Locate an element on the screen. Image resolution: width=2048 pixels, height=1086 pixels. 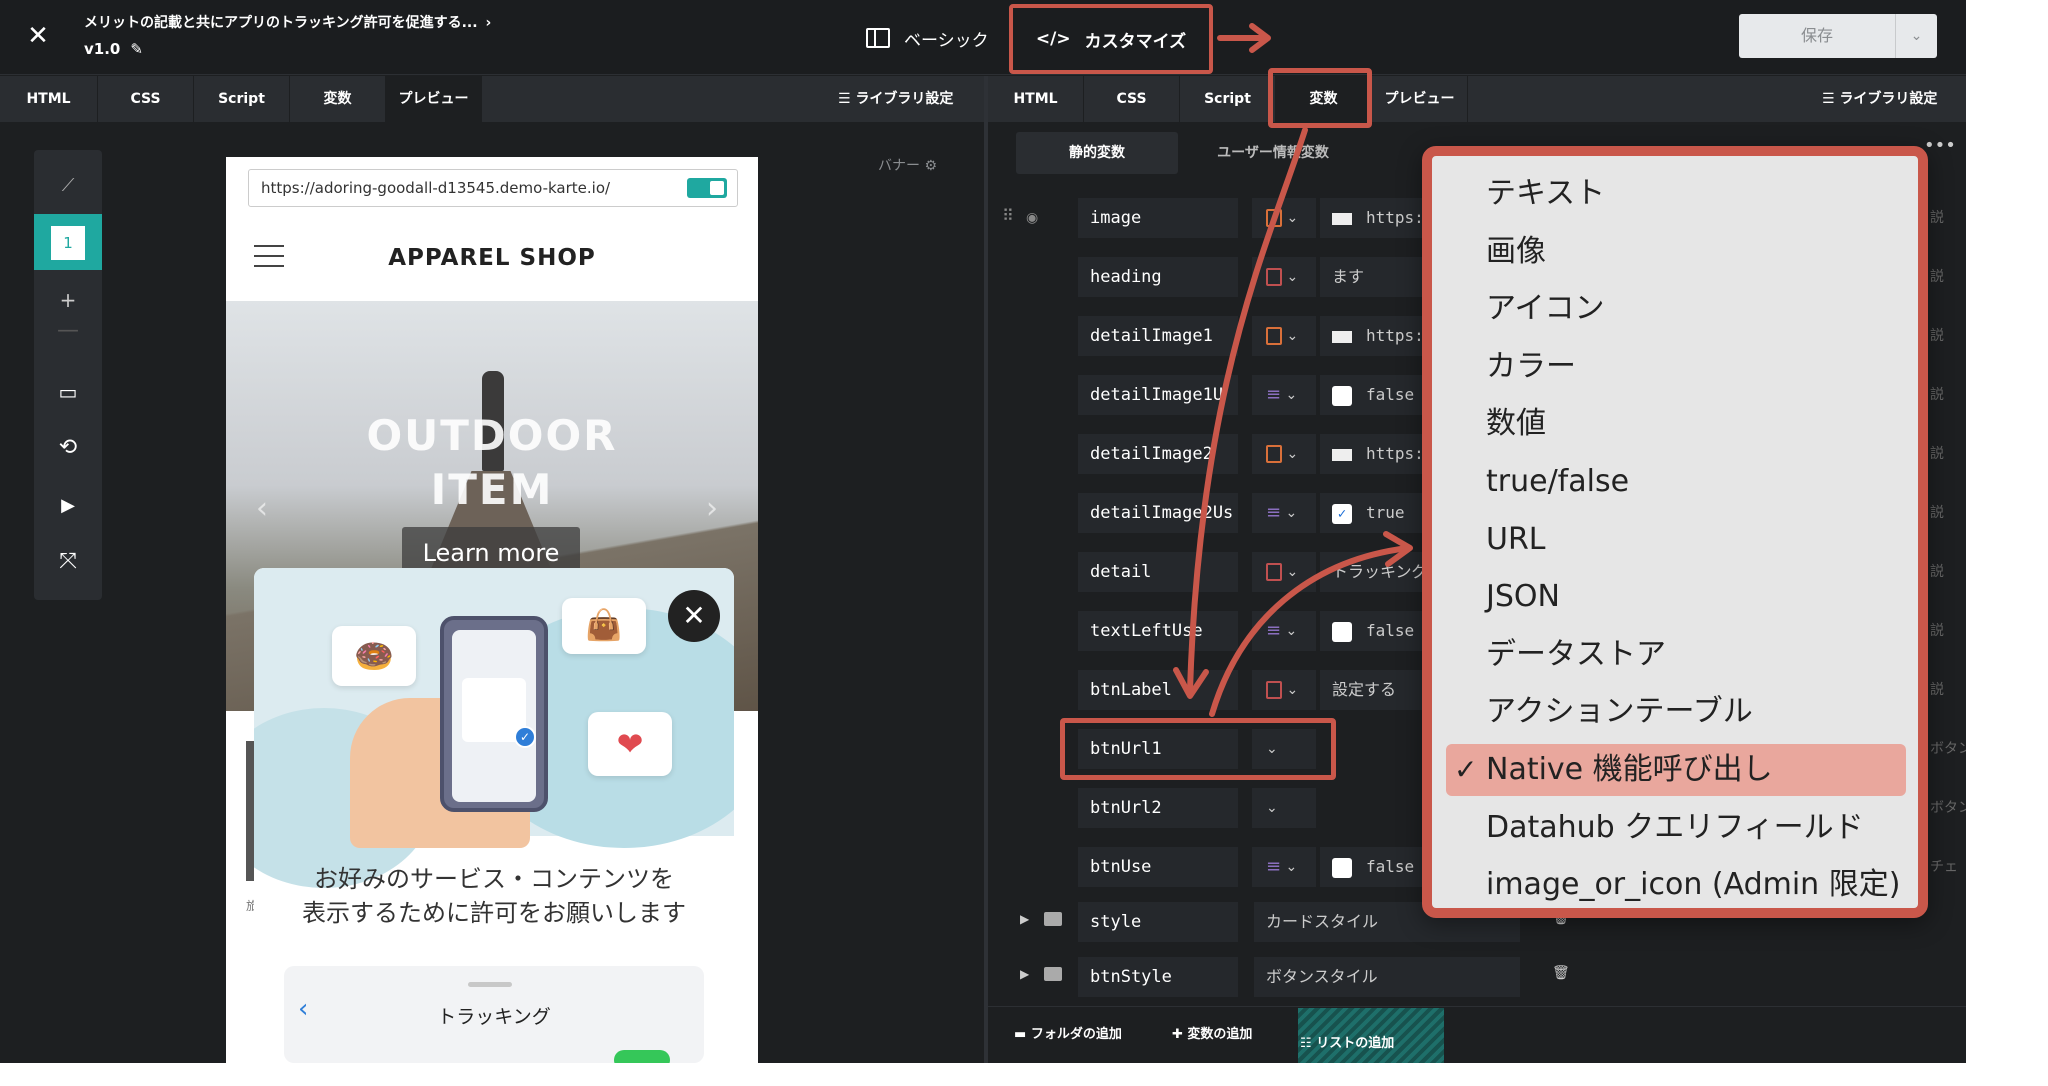
campaign-title: メリットの記載と共にアプリのトラッキング許可を促進する... › is located at coordinates (287, 22).